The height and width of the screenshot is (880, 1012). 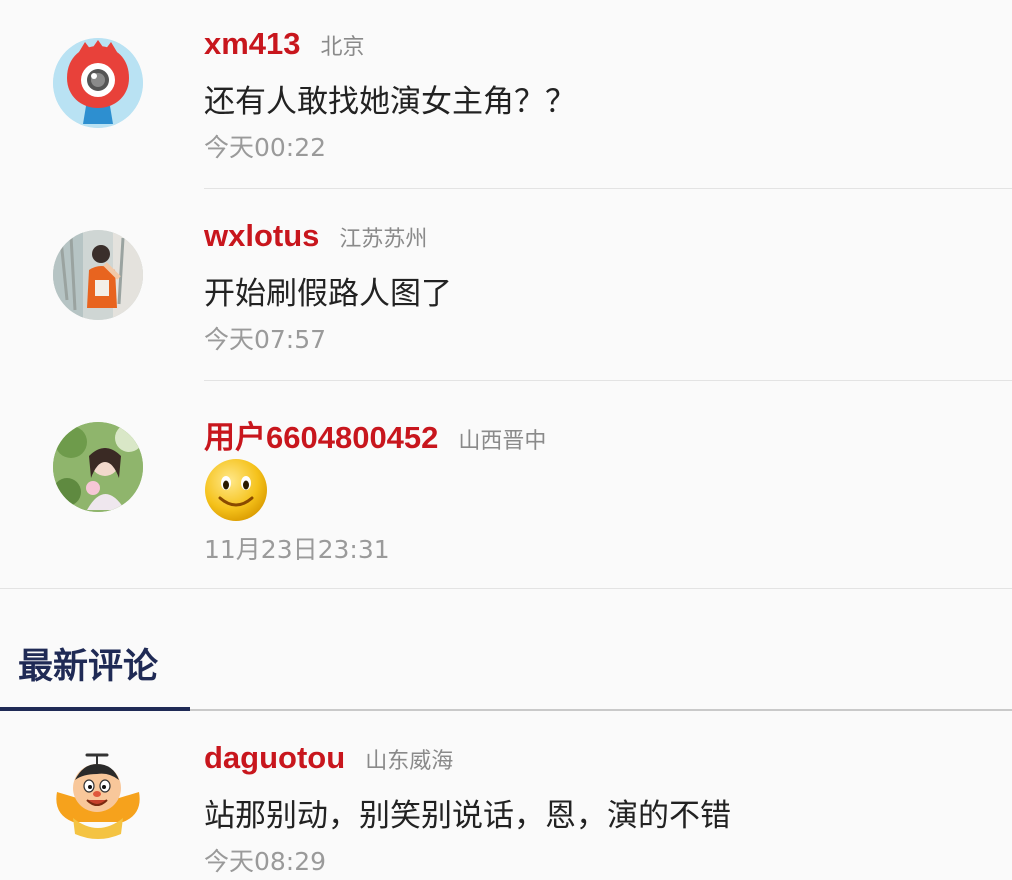 I want to click on comment-text: 还有人敢找她演女主角？？, so click(x=390, y=102).